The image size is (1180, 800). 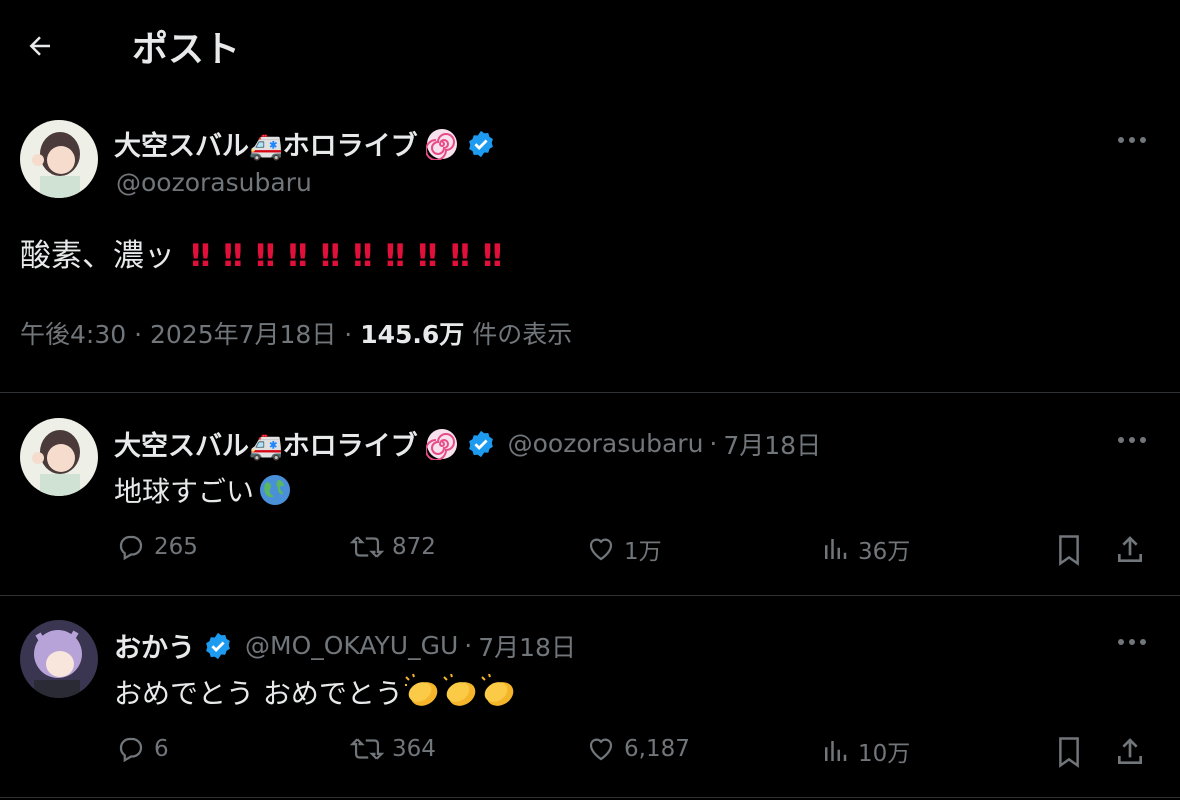 I want to click on reply-actions: 6 364 6,187 10万, so click(x=641, y=754).